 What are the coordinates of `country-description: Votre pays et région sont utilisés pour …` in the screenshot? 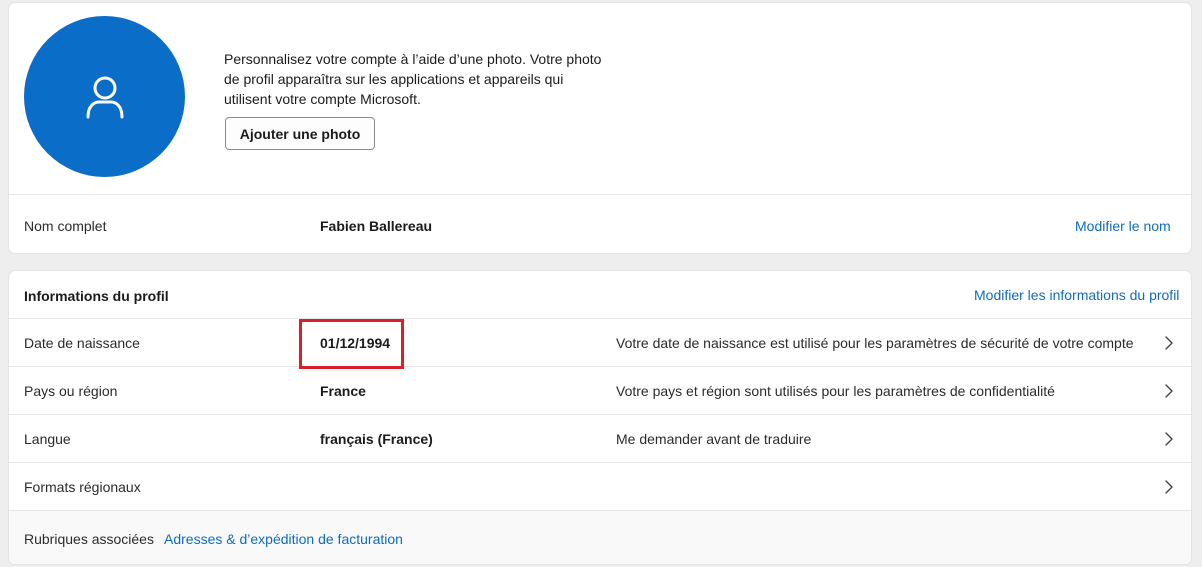 It's located at (835, 391).